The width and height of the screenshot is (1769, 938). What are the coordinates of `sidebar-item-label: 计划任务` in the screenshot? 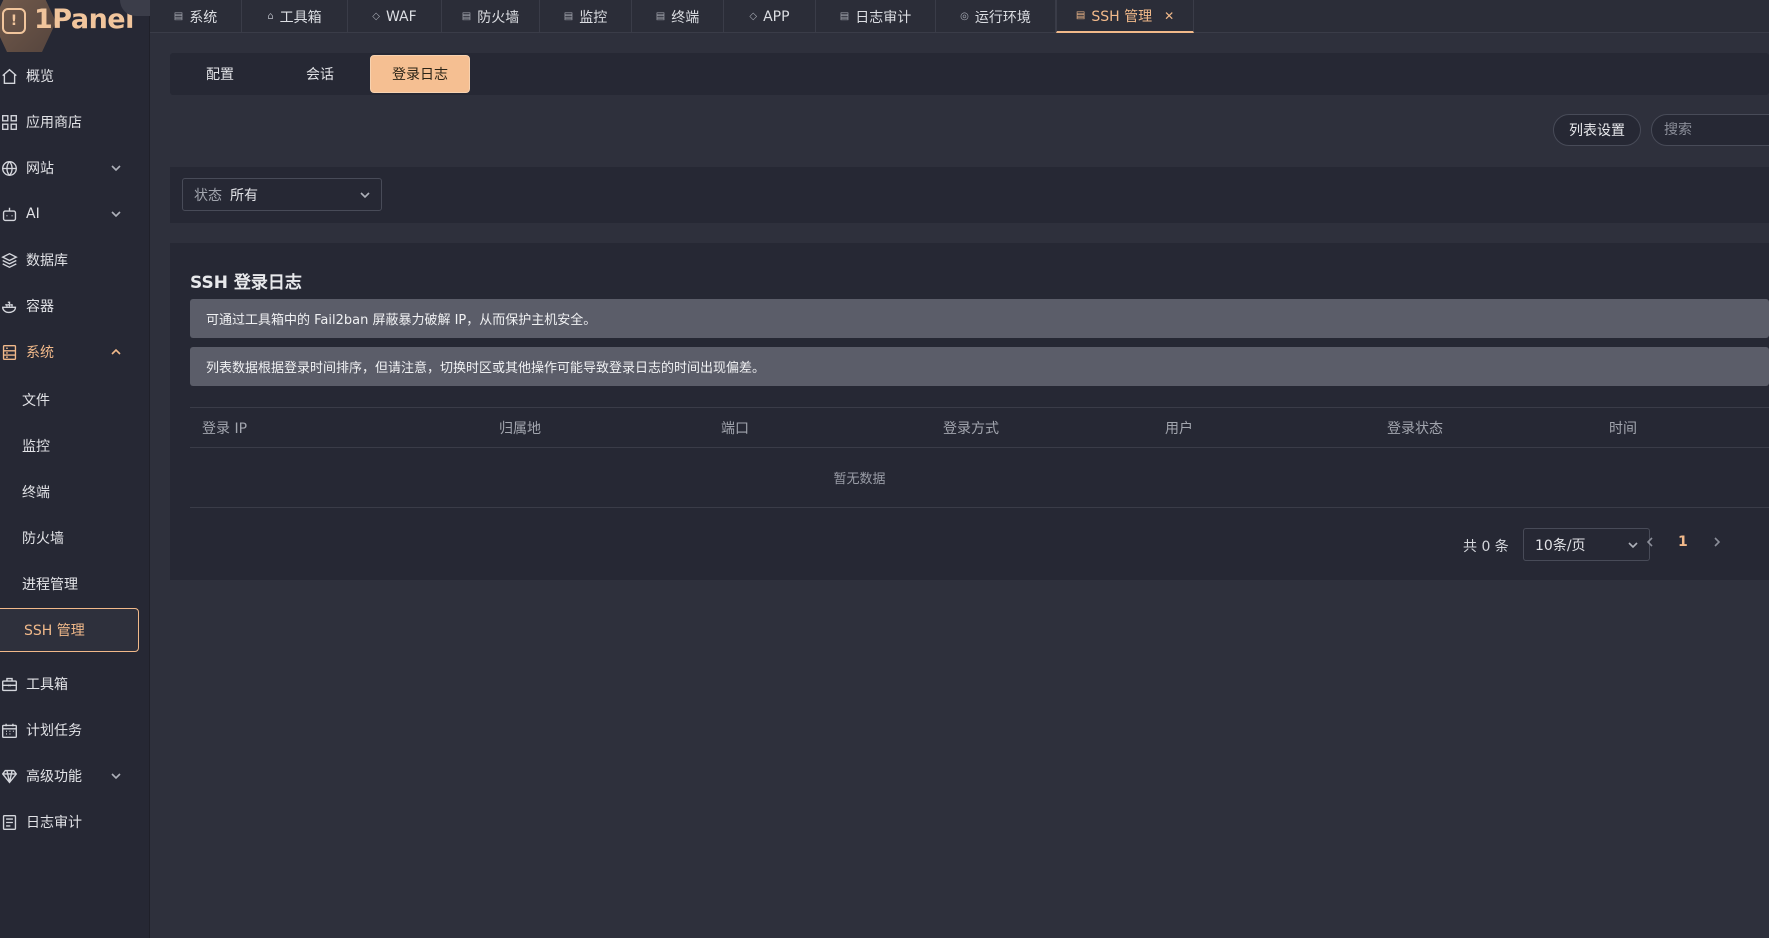 It's located at (54, 731).